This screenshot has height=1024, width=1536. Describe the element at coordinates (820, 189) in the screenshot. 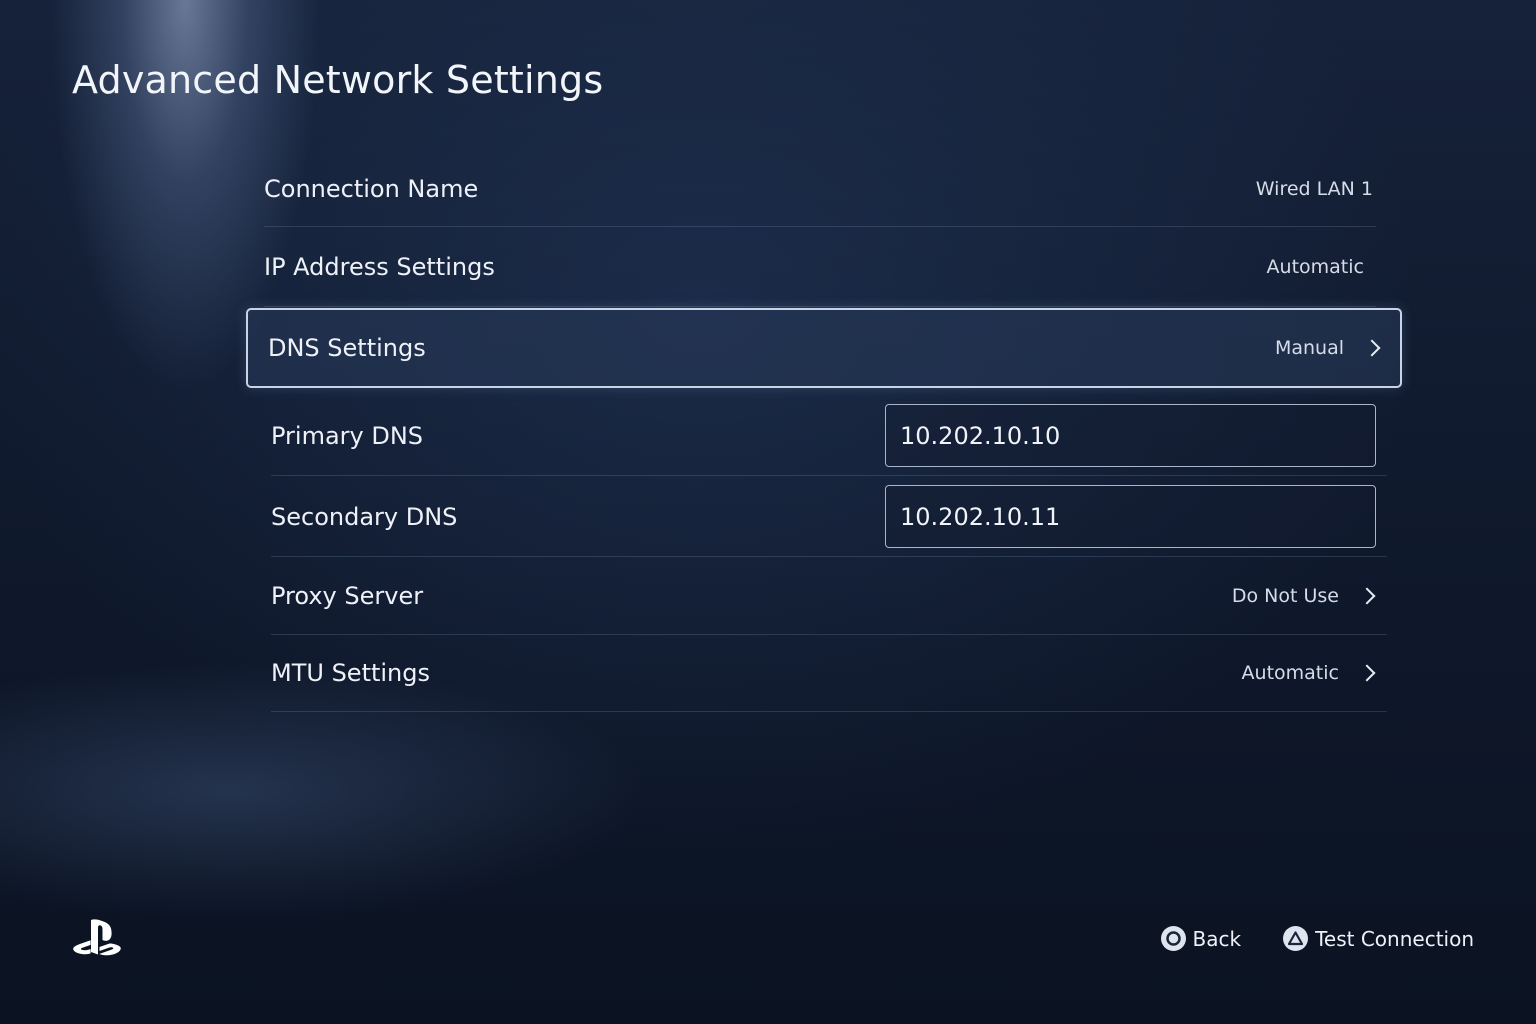

I see `setting-connection-name: Connection Name Wired LAN 1` at that location.